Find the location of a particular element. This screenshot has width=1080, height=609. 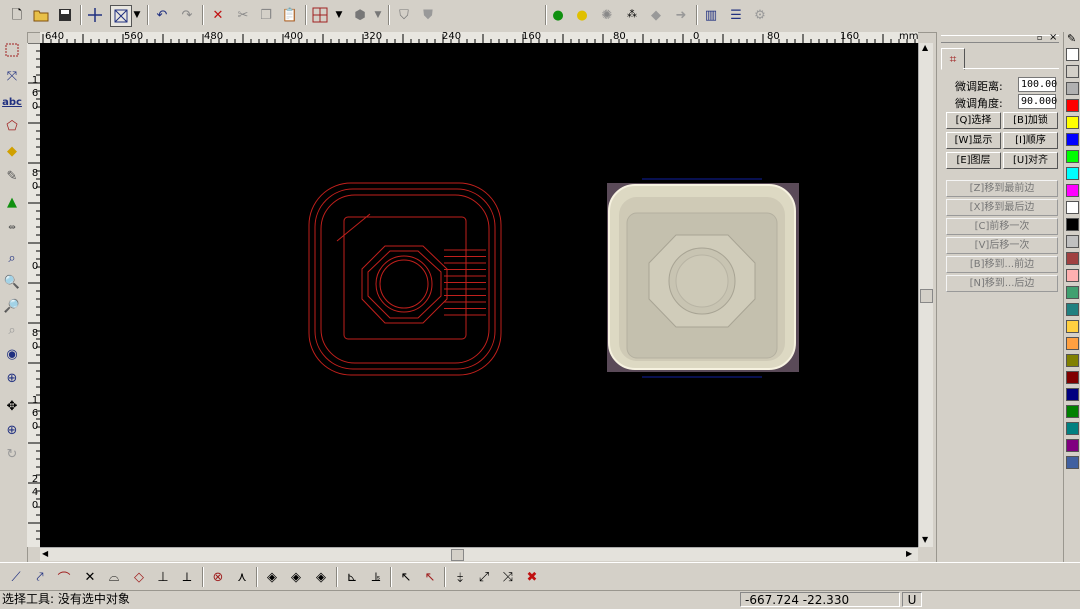

move-backward-button: [V]后移一次 is located at coordinates (1002, 245).